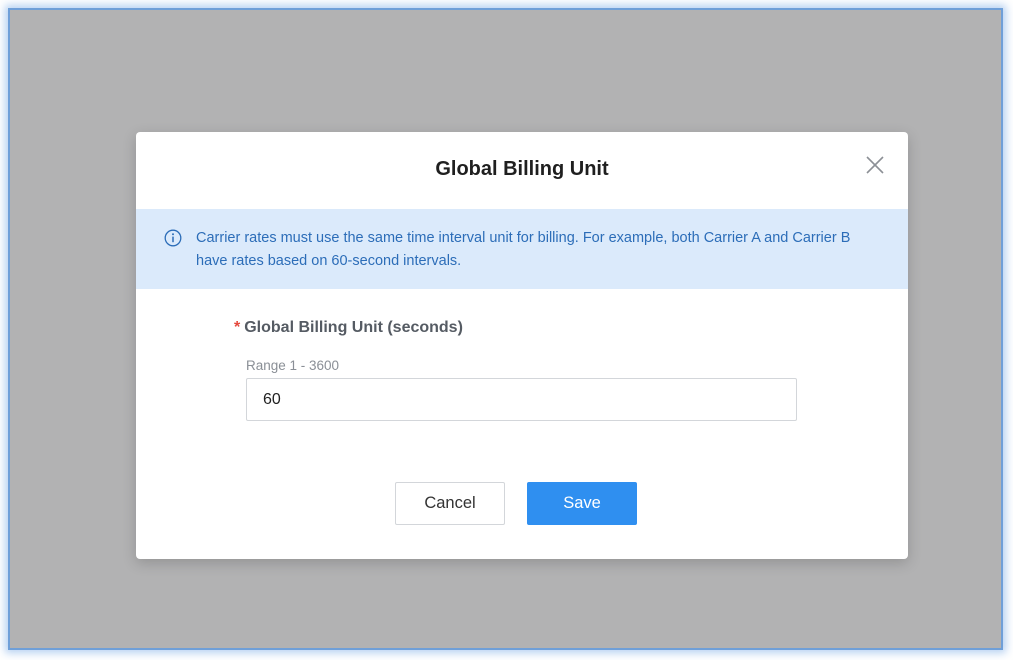 The height and width of the screenshot is (660, 1013). What do you see at coordinates (237, 327) in the screenshot?
I see `required-mark: *` at bounding box center [237, 327].